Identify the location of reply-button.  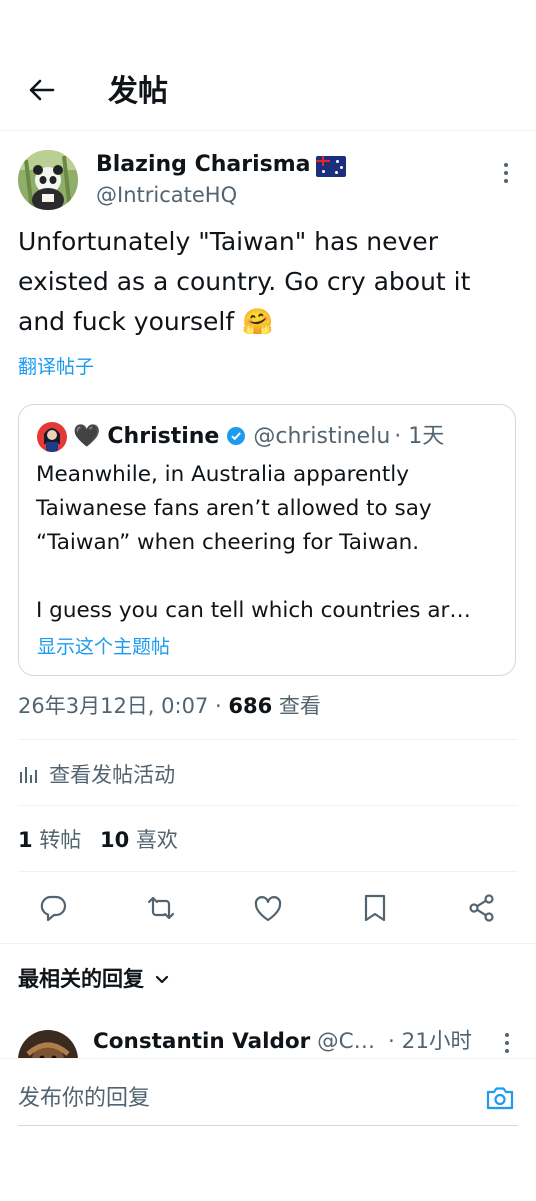
(53, 908).